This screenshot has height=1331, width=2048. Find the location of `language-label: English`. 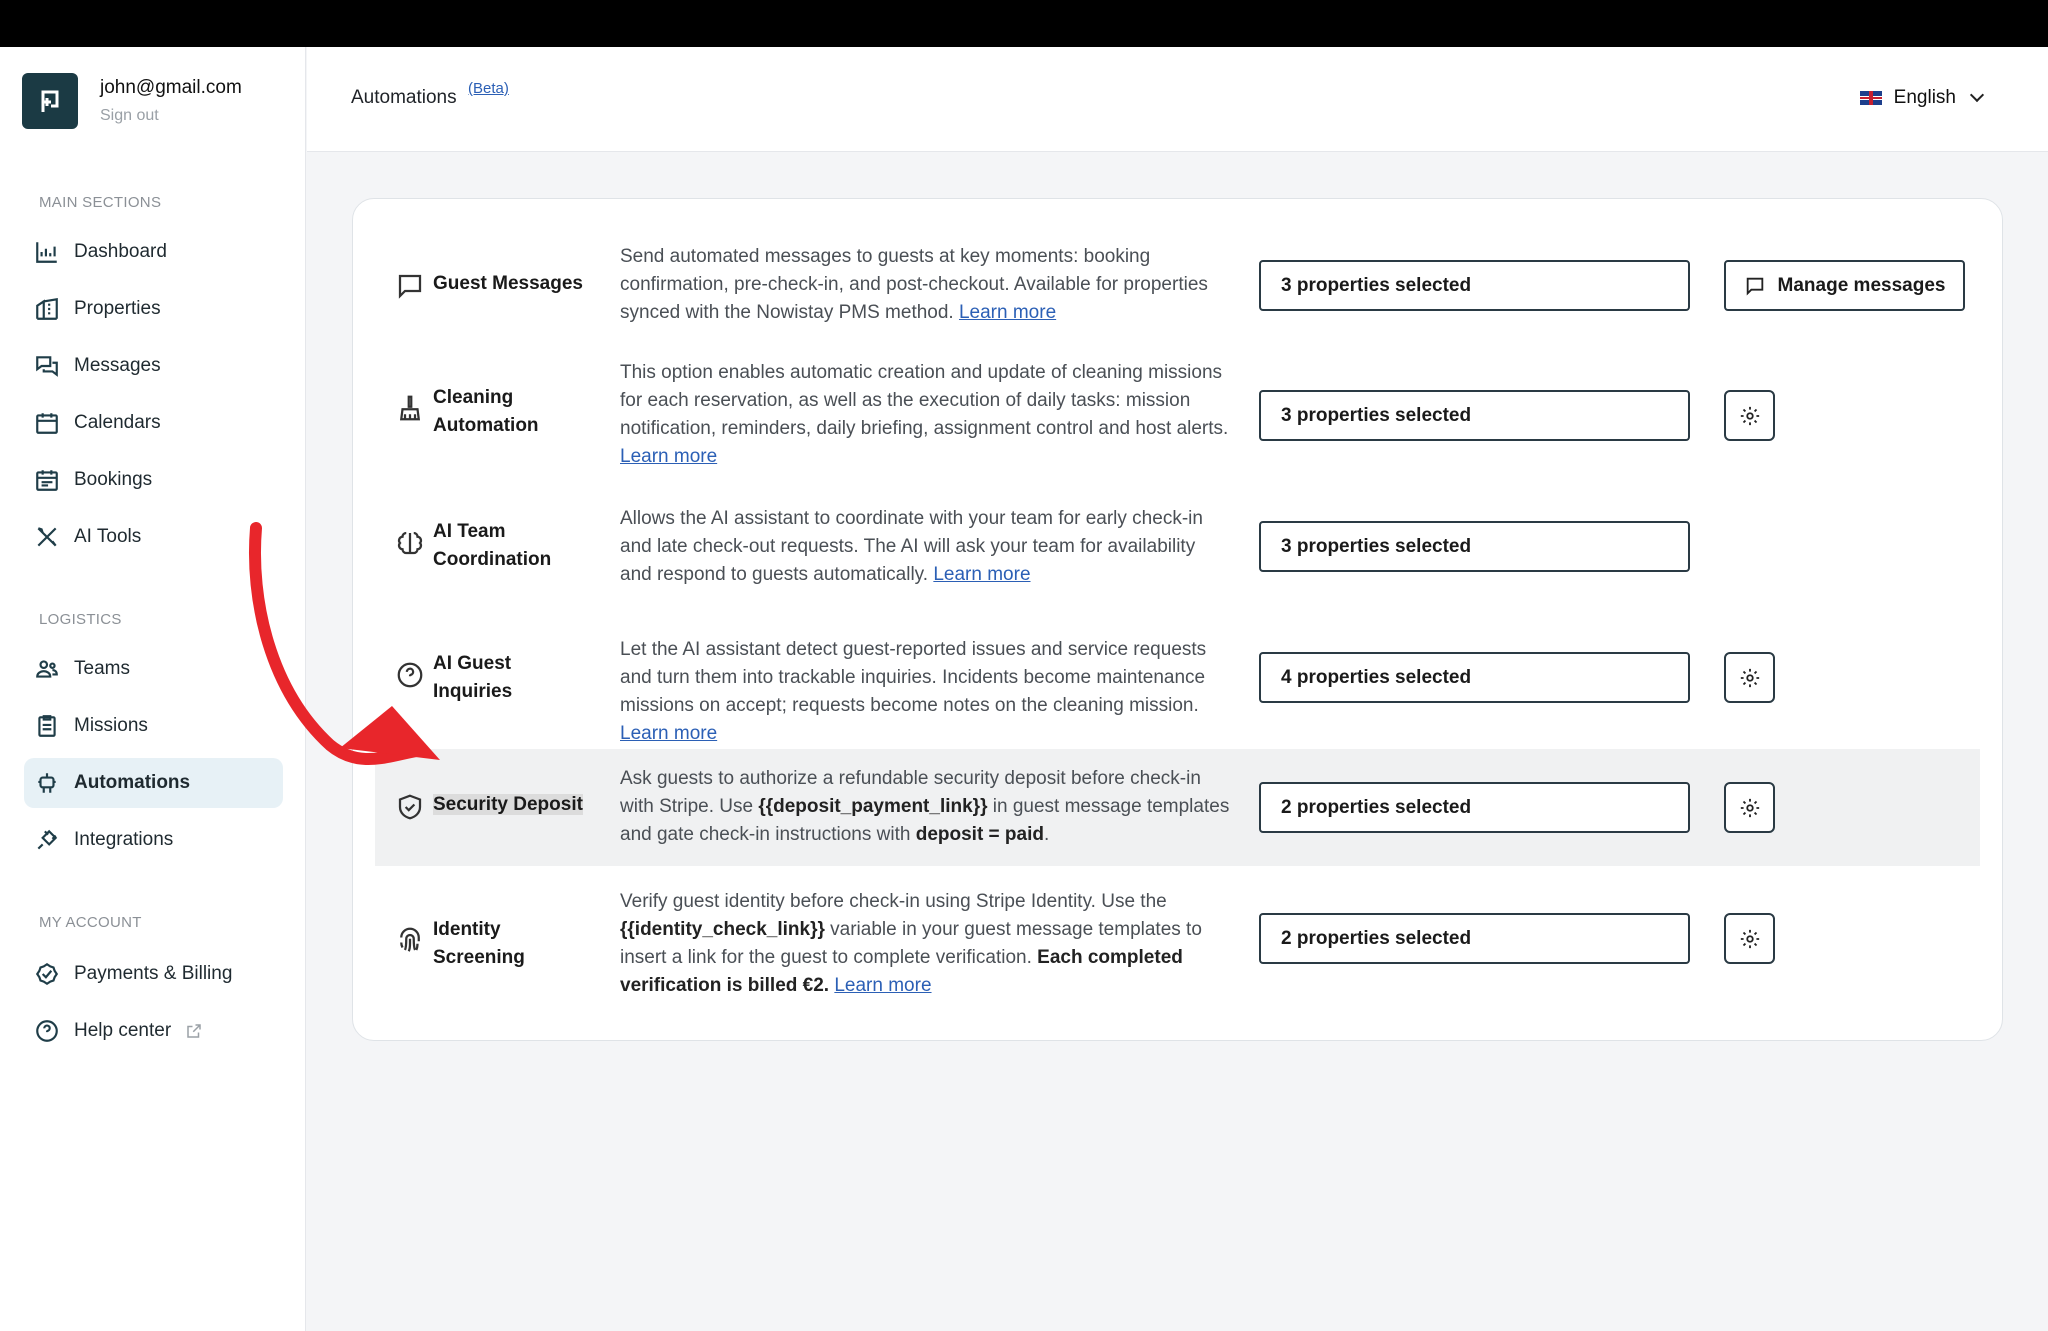

language-label: English is located at coordinates (1924, 97).